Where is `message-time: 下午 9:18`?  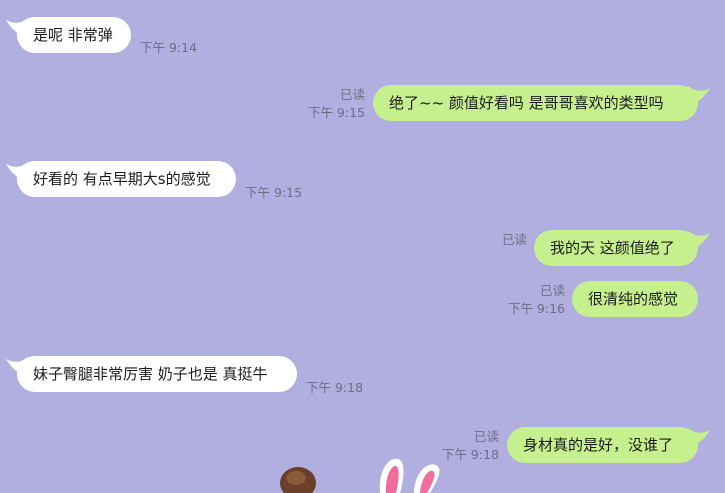 message-time: 下午 9:18 is located at coordinates (335, 387).